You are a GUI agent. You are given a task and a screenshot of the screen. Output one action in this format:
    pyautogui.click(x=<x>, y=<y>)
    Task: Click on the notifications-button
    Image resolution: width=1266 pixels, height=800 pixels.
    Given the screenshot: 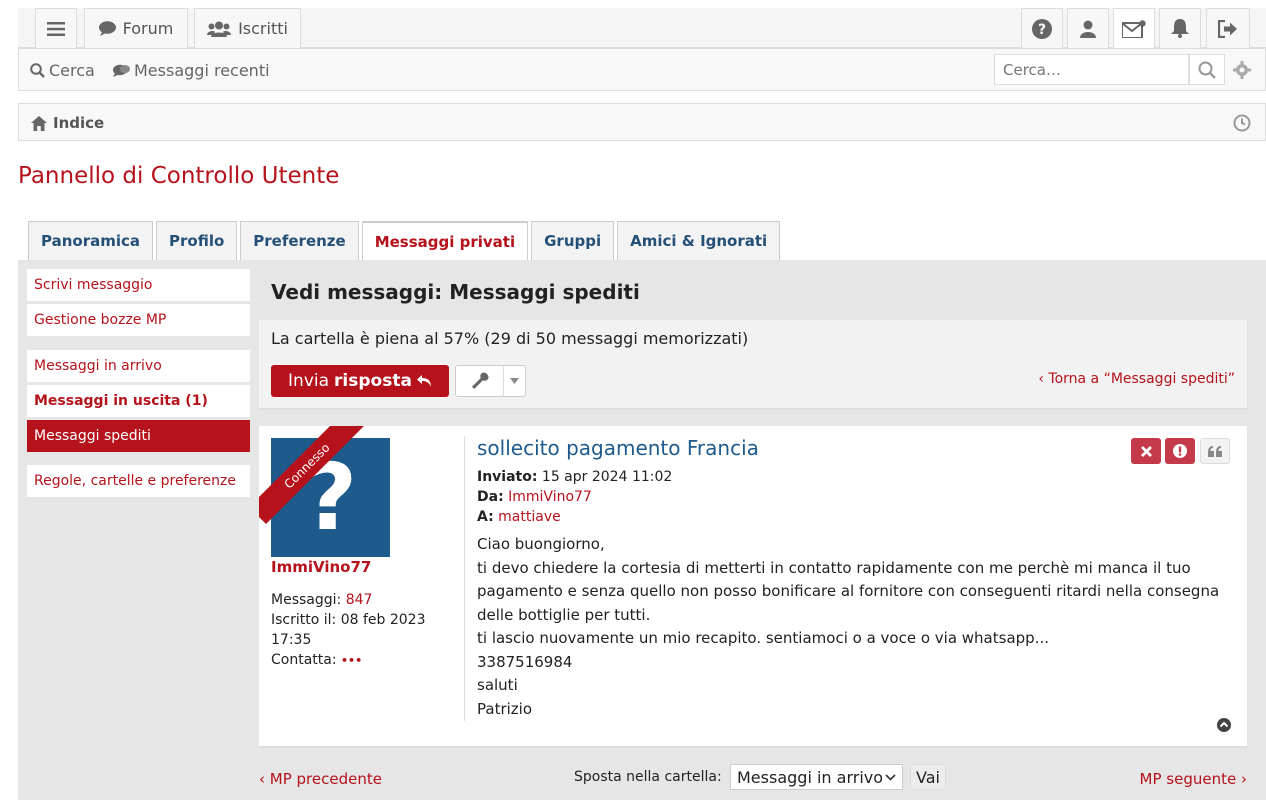 What is the action you would take?
    pyautogui.click(x=1180, y=28)
    